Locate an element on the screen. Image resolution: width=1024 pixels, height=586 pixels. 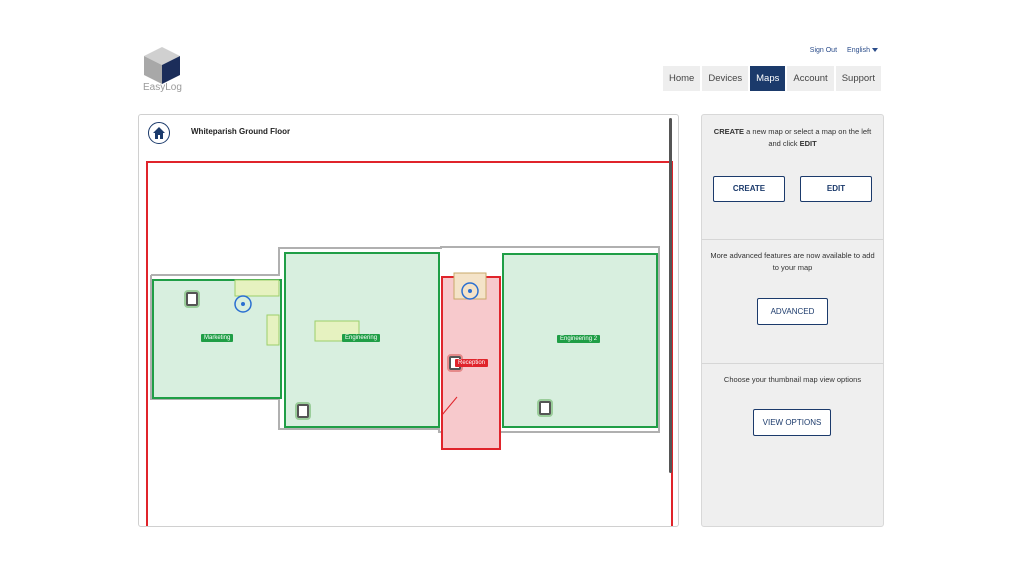
edit-keyword: EDIT is located at coordinates (808, 143).